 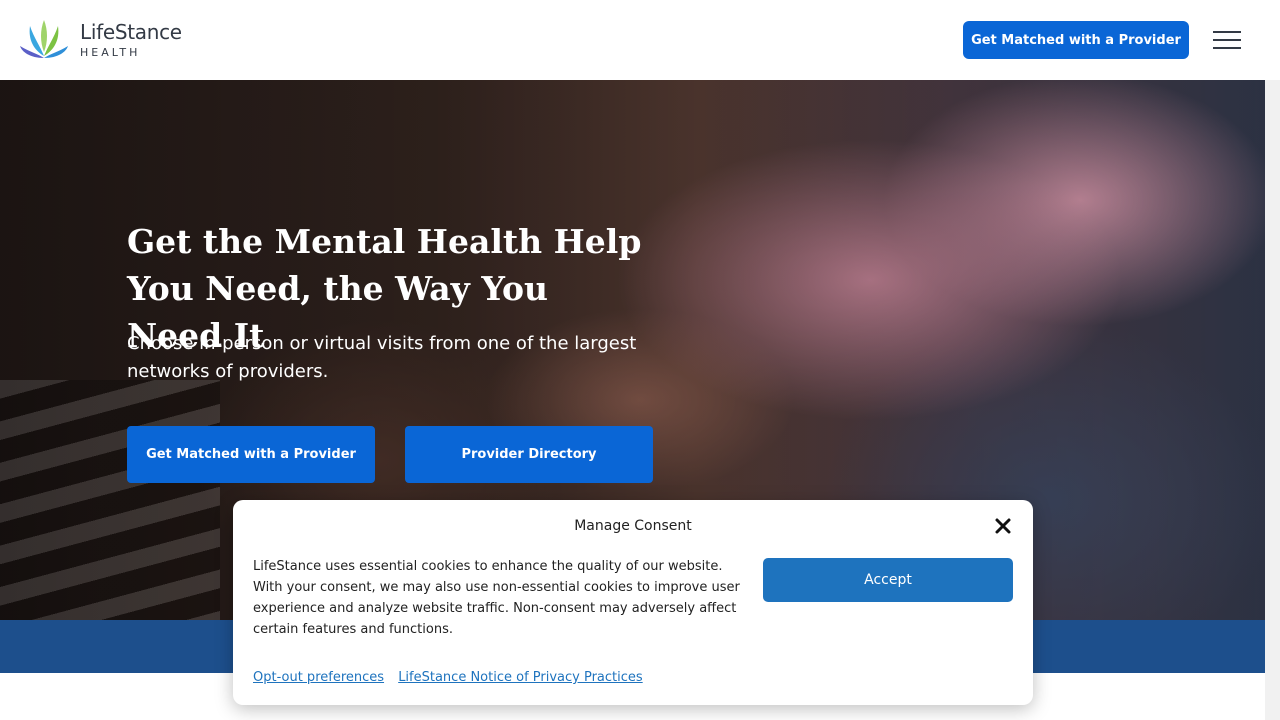 I want to click on logo: LifeStance HEALTH, so click(x=101, y=40).